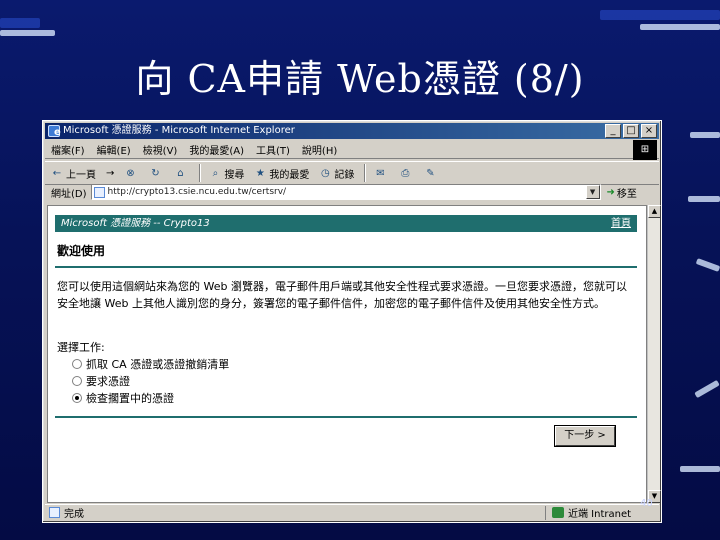  Describe the element at coordinates (621, 223) in the screenshot. I see `home-link: 首頁` at that location.